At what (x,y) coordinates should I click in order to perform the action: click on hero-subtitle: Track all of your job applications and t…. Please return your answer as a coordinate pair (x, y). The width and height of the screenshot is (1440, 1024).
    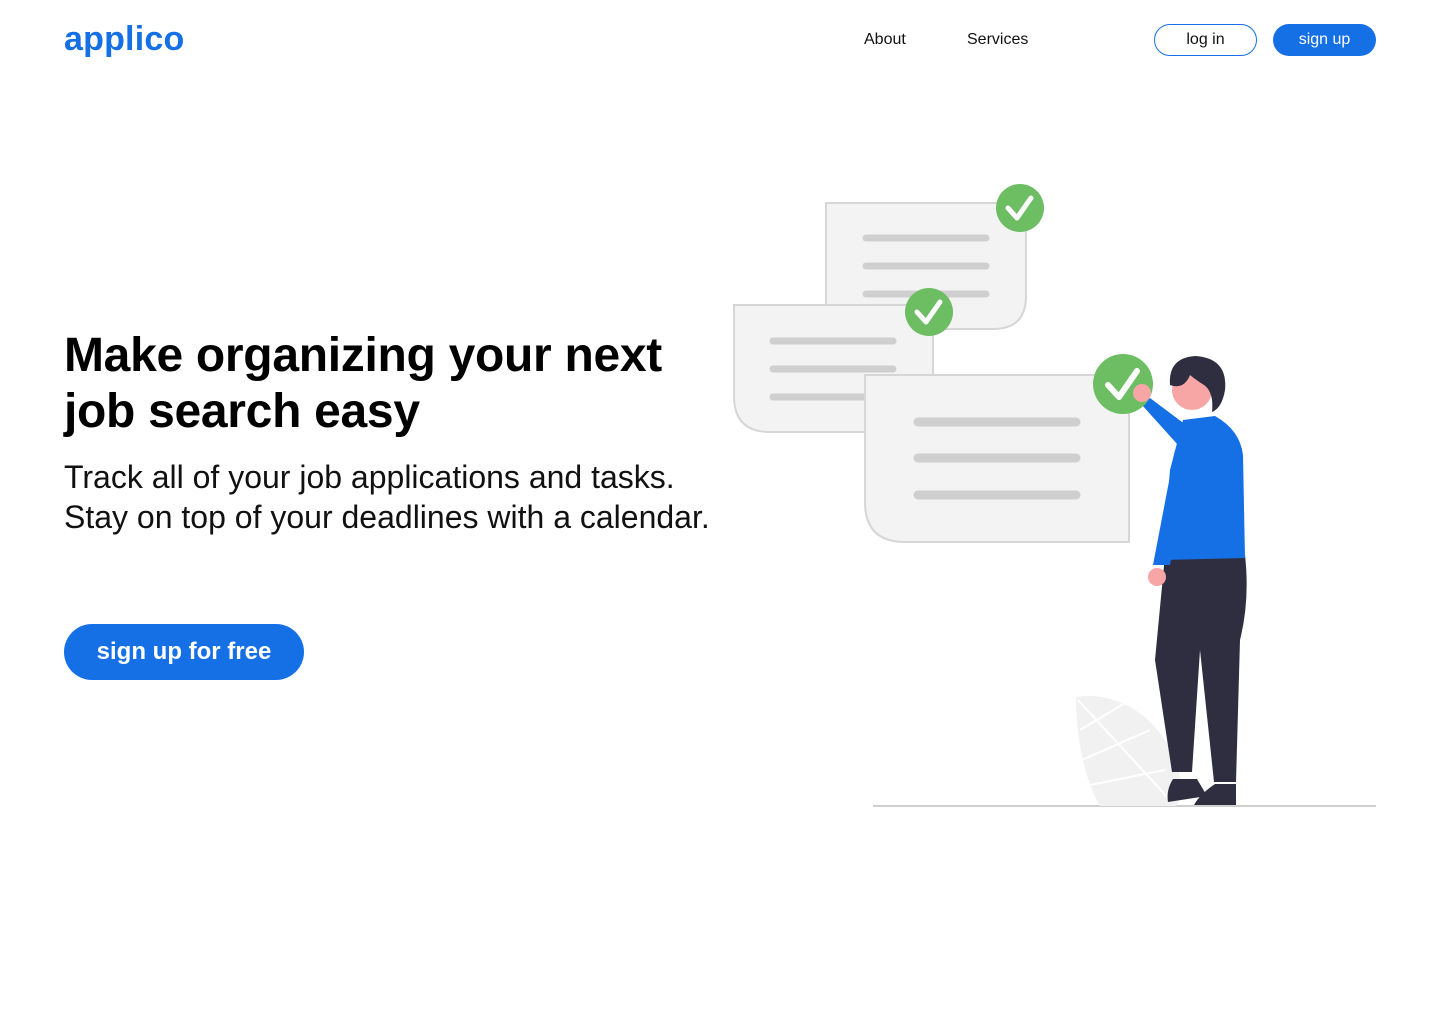
    Looking at the image, I should click on (387, 497).